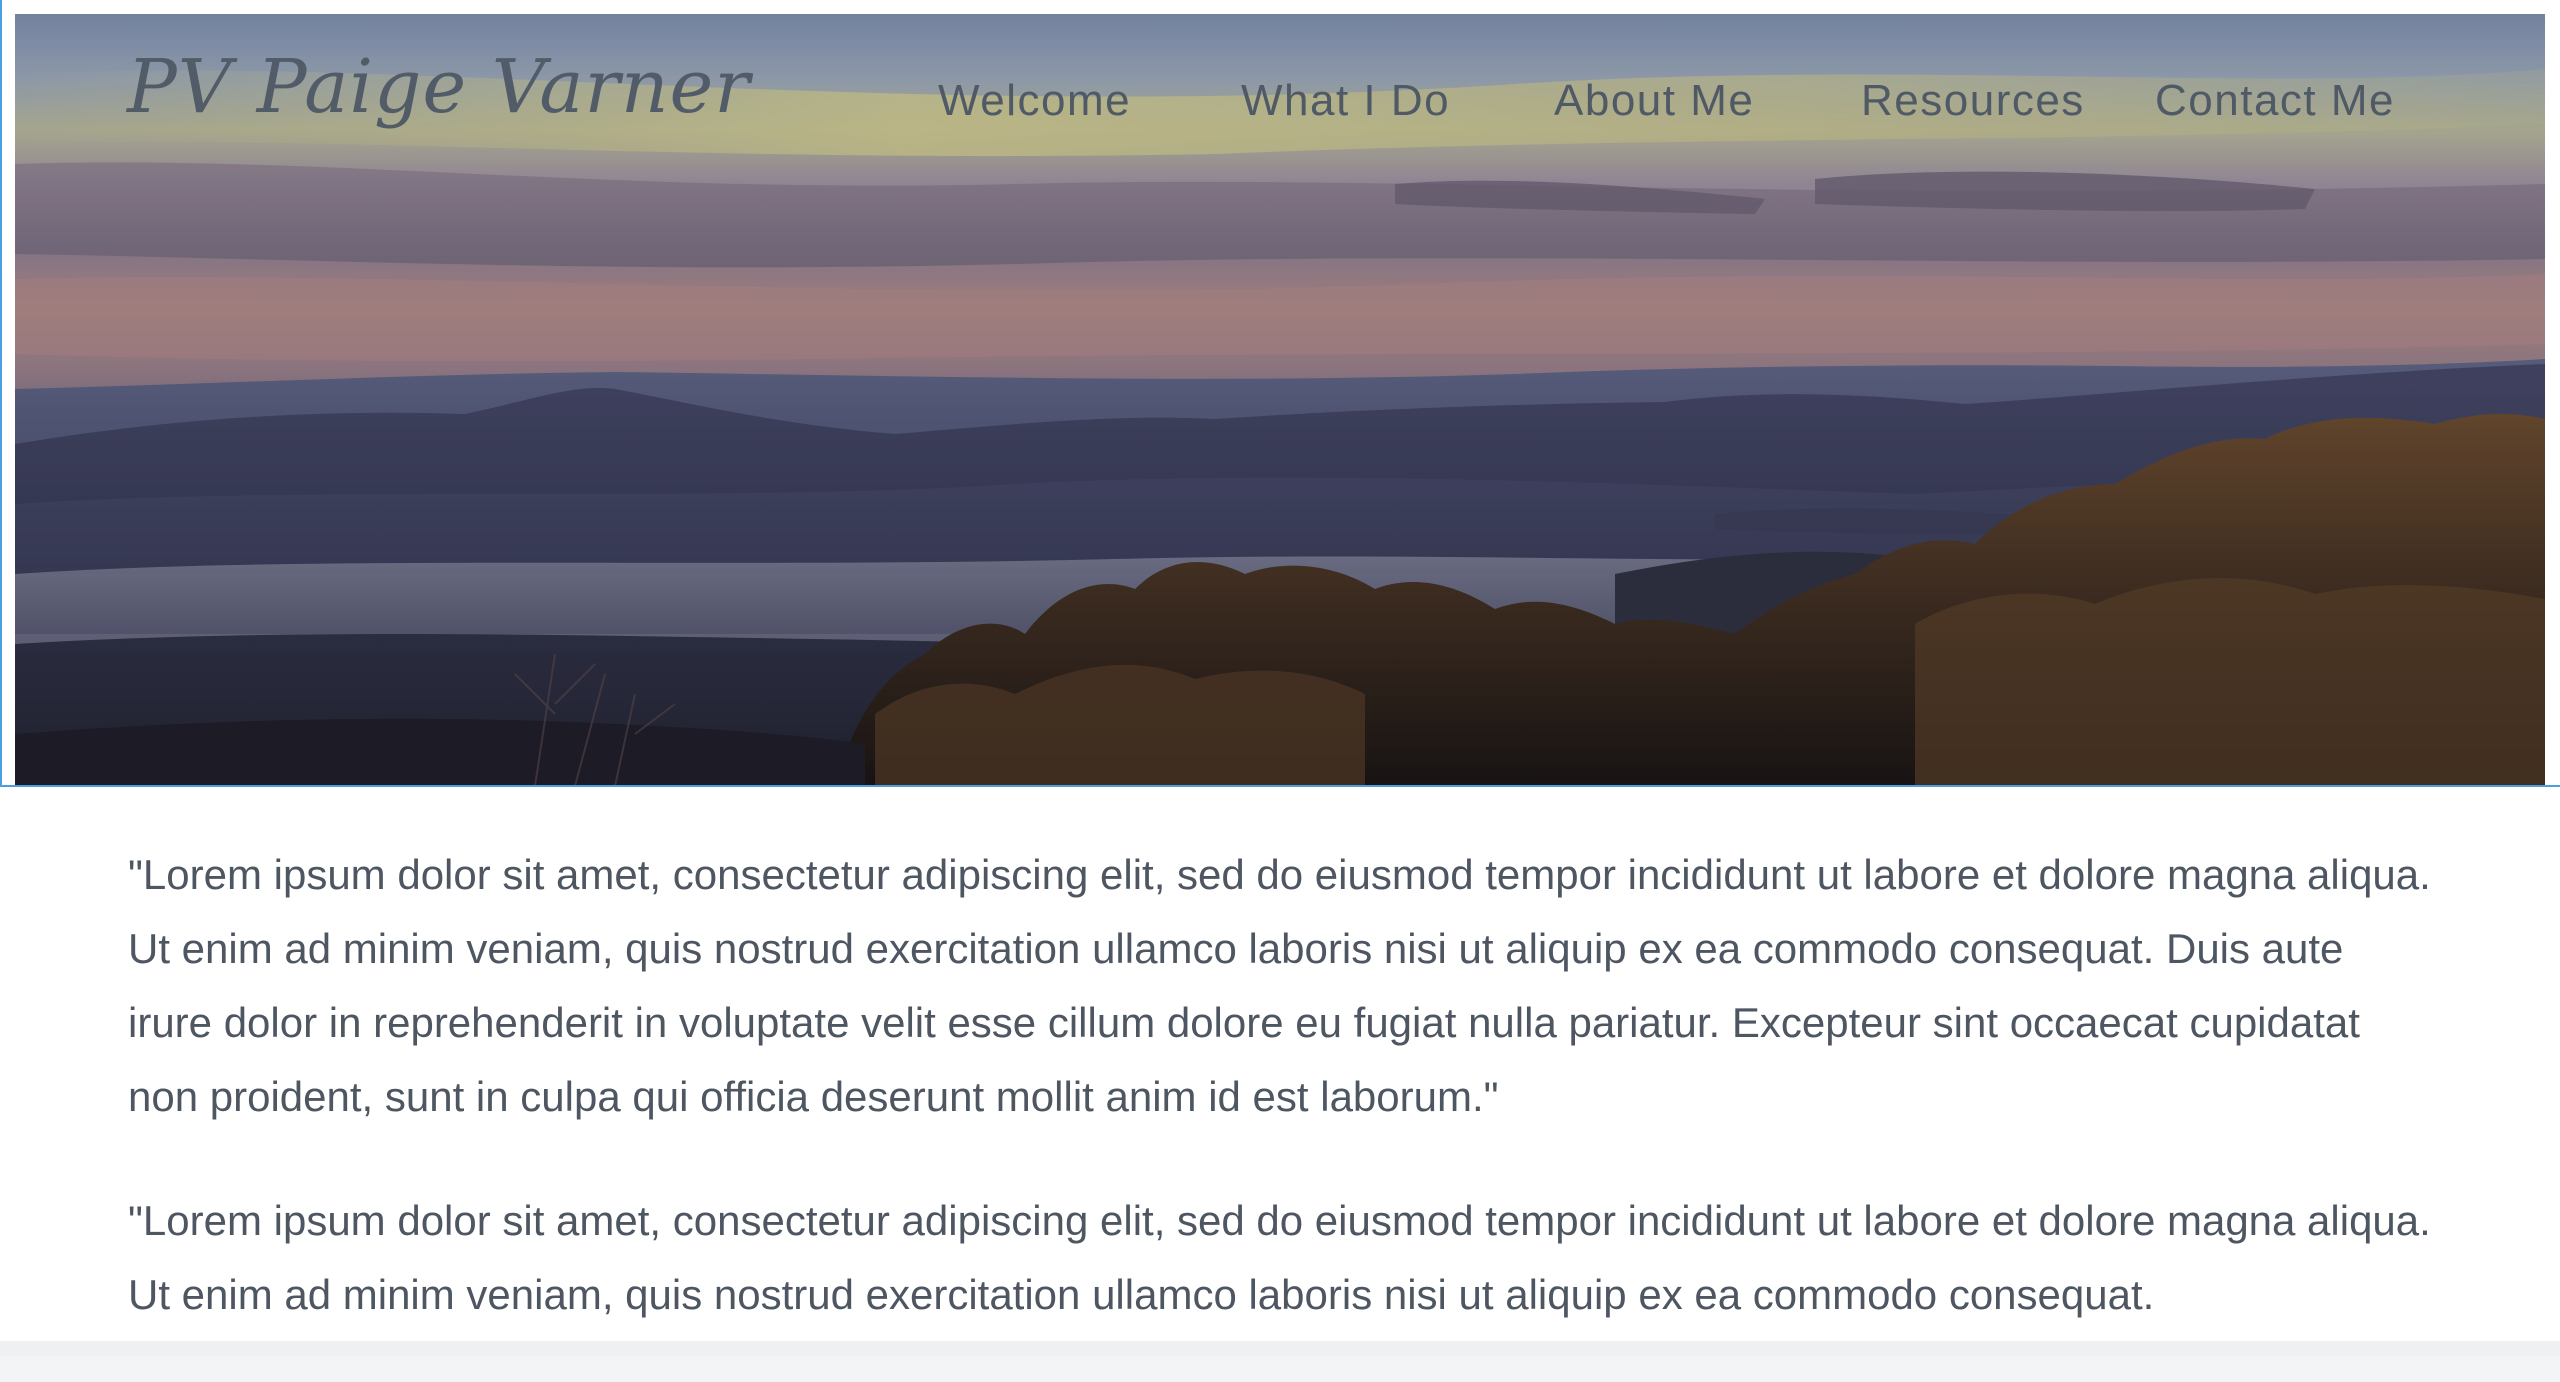 This screenshot has width=2560, height=1382. Describe the element at coordinates (1280, 1348) in the screenshot. I see `page-bottom-edge` at that location.